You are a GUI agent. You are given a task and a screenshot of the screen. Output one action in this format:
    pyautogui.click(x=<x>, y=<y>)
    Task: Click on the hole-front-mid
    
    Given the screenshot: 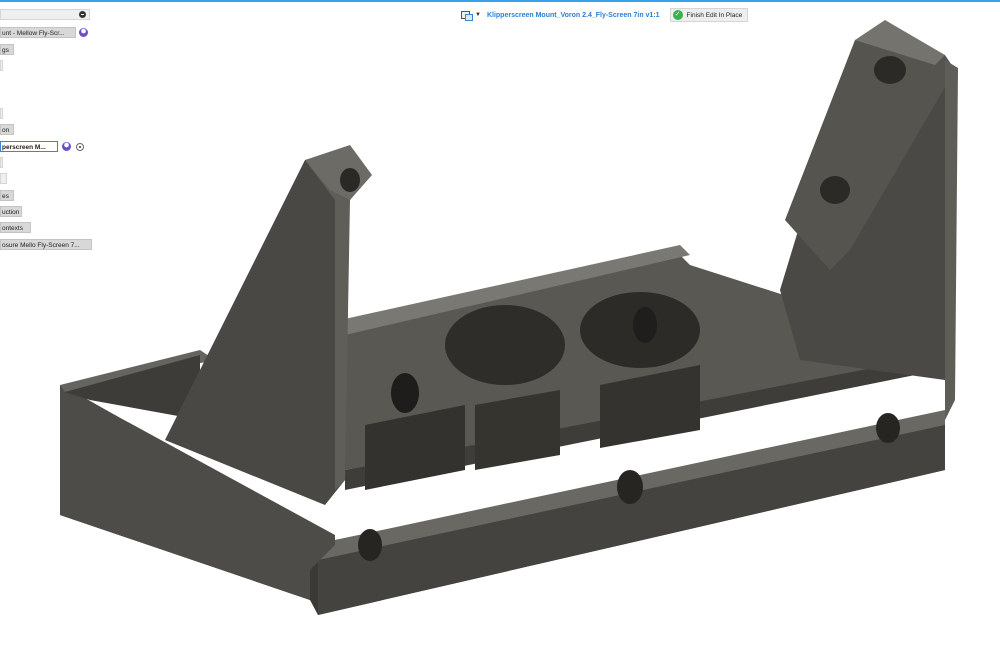 What is the action you would take?
    pyautogui.click(x=630, y=487)
    